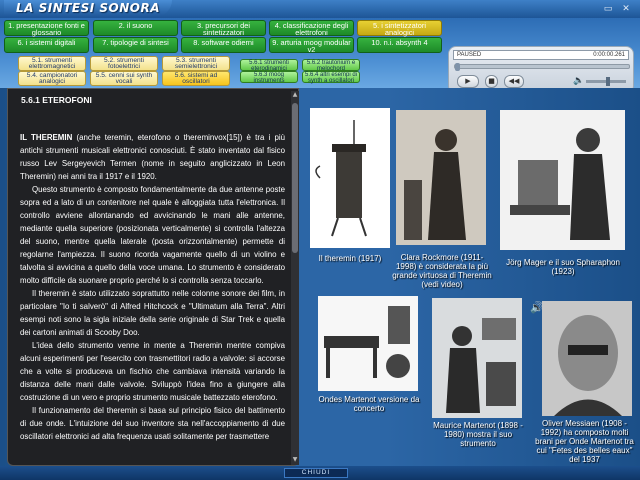 This screenshot has width=640, height=480. Describe the element at coordinates (46, 137) in the screenshot. I see `paragraph-lead: IL THEREMIN` at that location.